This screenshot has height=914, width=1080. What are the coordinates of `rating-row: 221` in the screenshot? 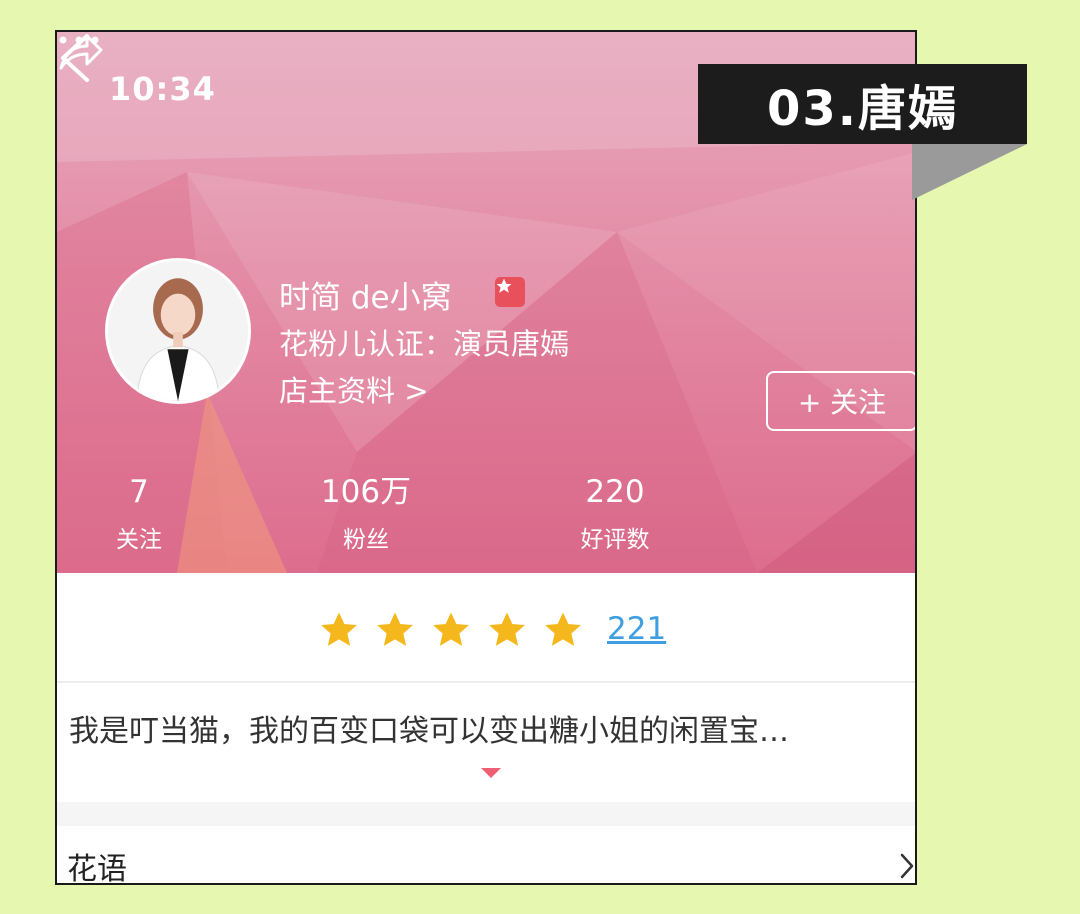 It's located at (486, 628).